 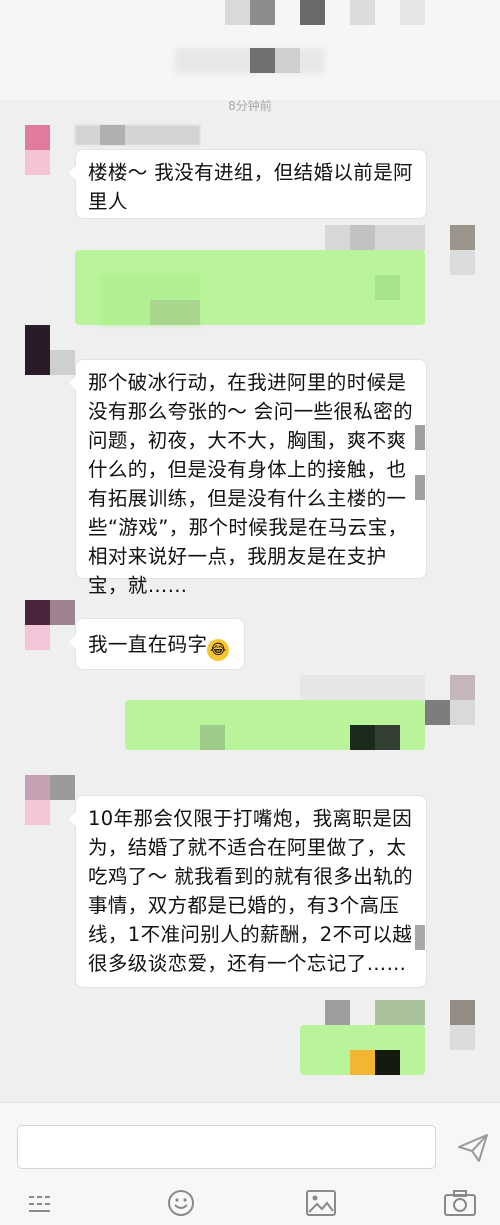 I want to click on camera-icon, so click(x=460, y=1203).